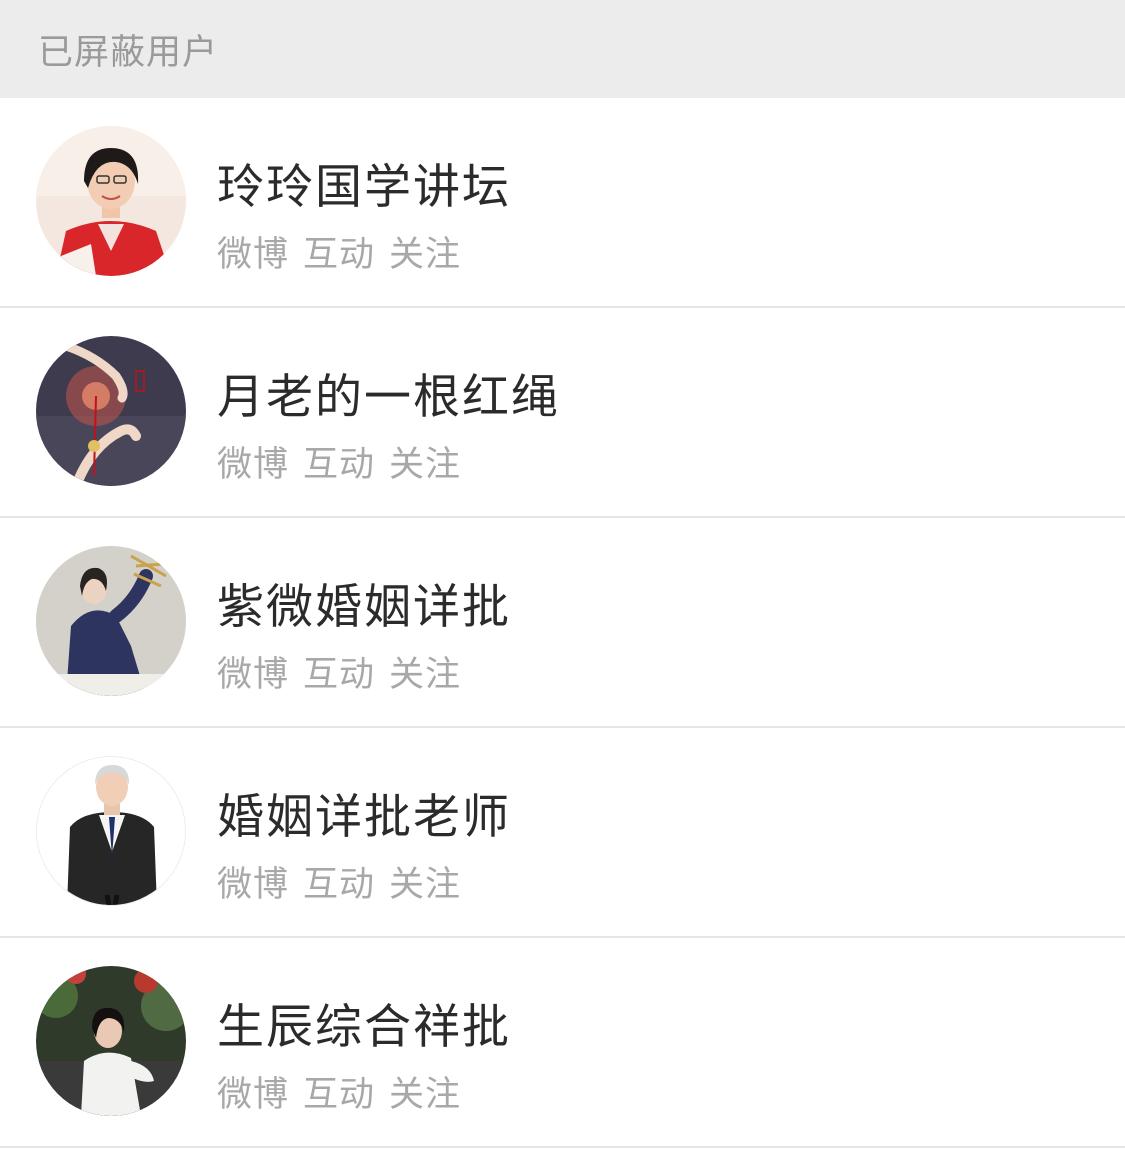 The height and width of the screenshot is (1165, 1125). What do you see at coordinates (111, 621) in the screenshot?
I see `woman-navy-robe-avatar` at bounding box center [111, 621].